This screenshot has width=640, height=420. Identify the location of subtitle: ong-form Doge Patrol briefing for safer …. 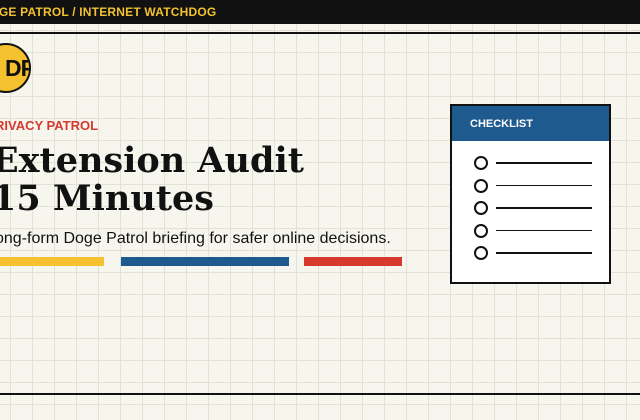
(195, 238).